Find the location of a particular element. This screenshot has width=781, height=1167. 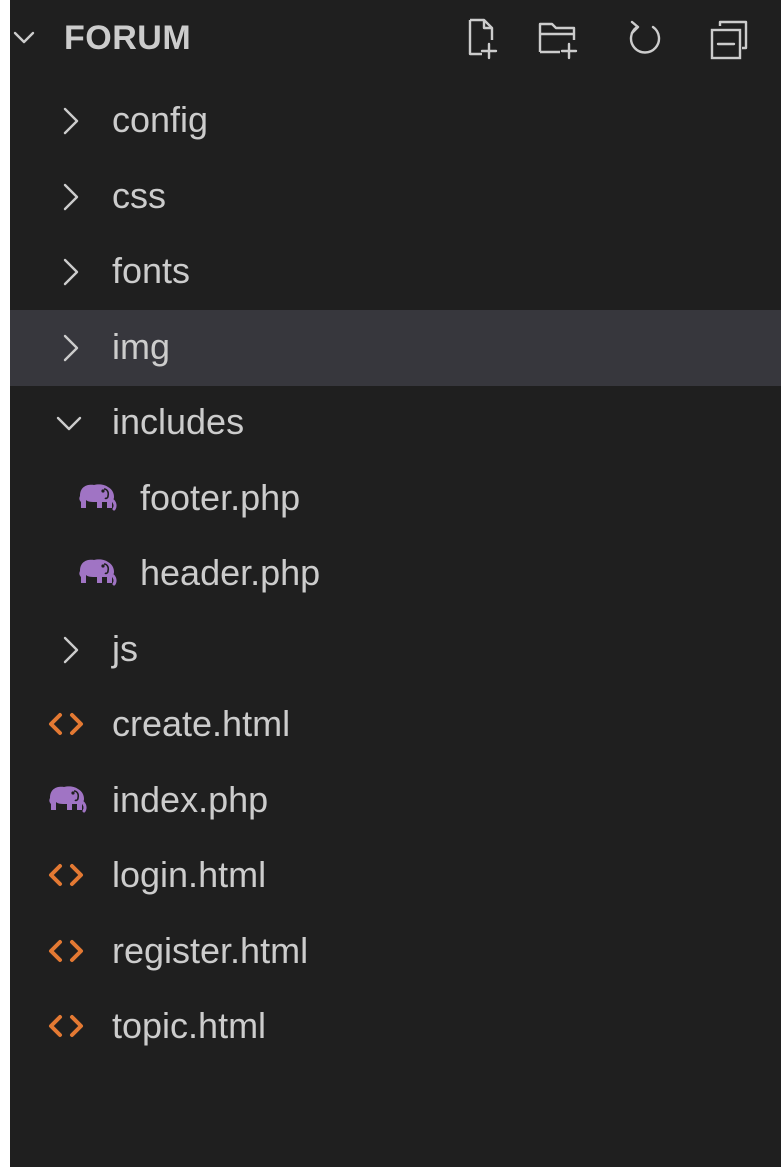

new-folder-button is located at coordinates (560, 40).